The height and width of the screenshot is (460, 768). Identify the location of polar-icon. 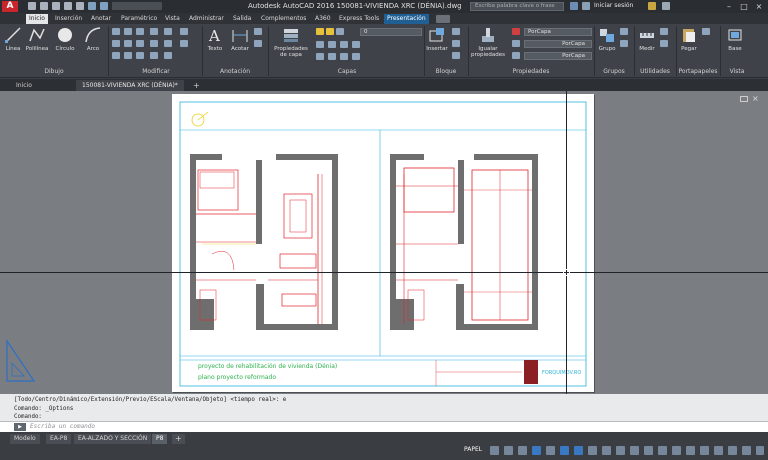
(536, 450).